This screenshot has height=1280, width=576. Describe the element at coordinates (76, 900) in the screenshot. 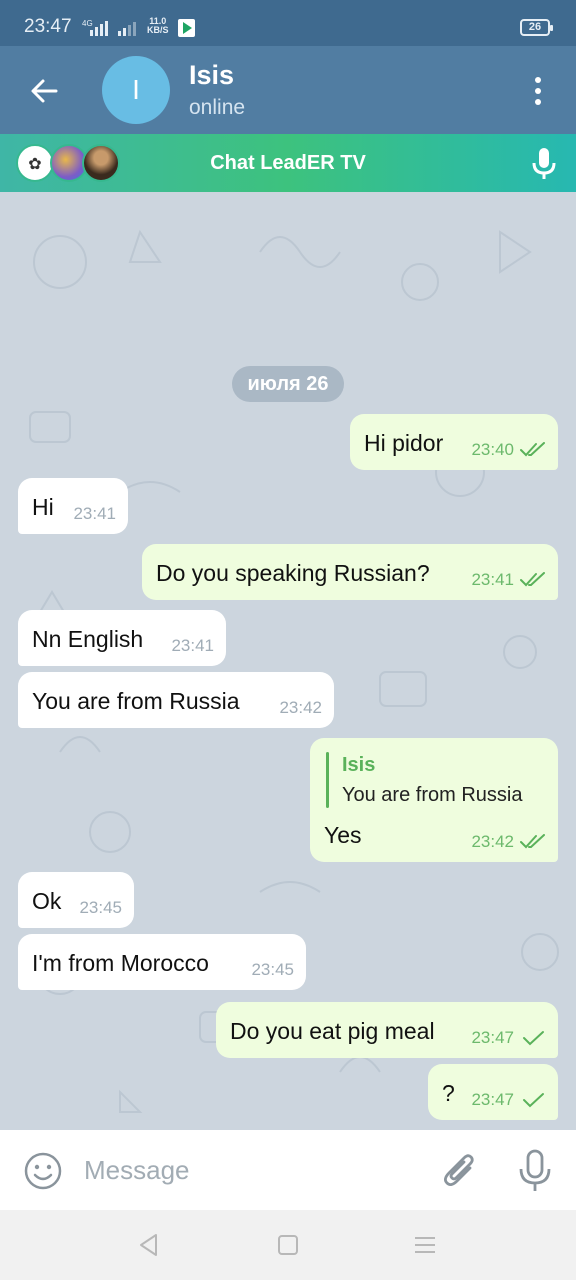

I see `message-bubble-incoming: Ok 23:45` at that location.